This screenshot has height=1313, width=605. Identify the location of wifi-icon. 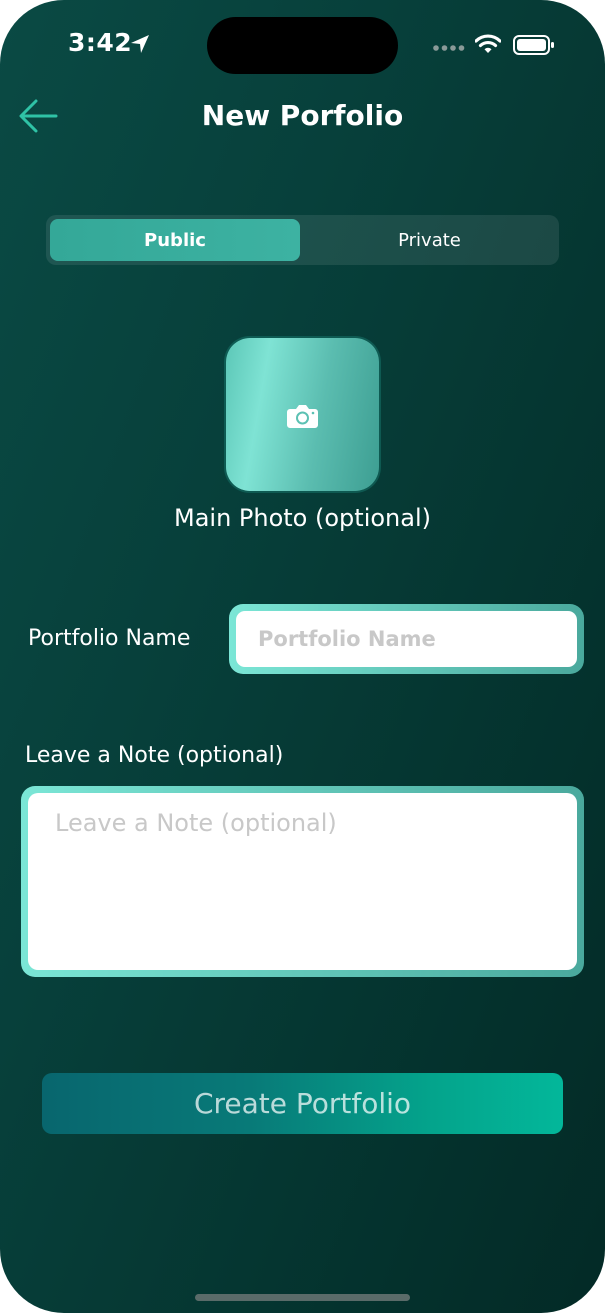
(488, 43).